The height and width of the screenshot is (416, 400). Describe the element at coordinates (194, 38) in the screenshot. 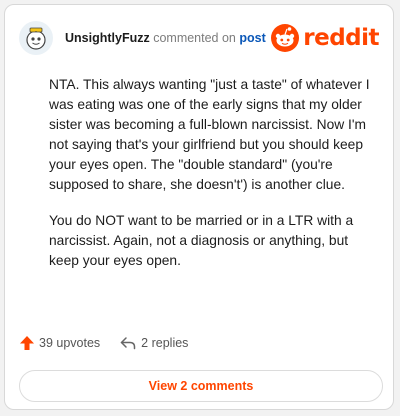

I see `commented-on-text: commented on` at that location.